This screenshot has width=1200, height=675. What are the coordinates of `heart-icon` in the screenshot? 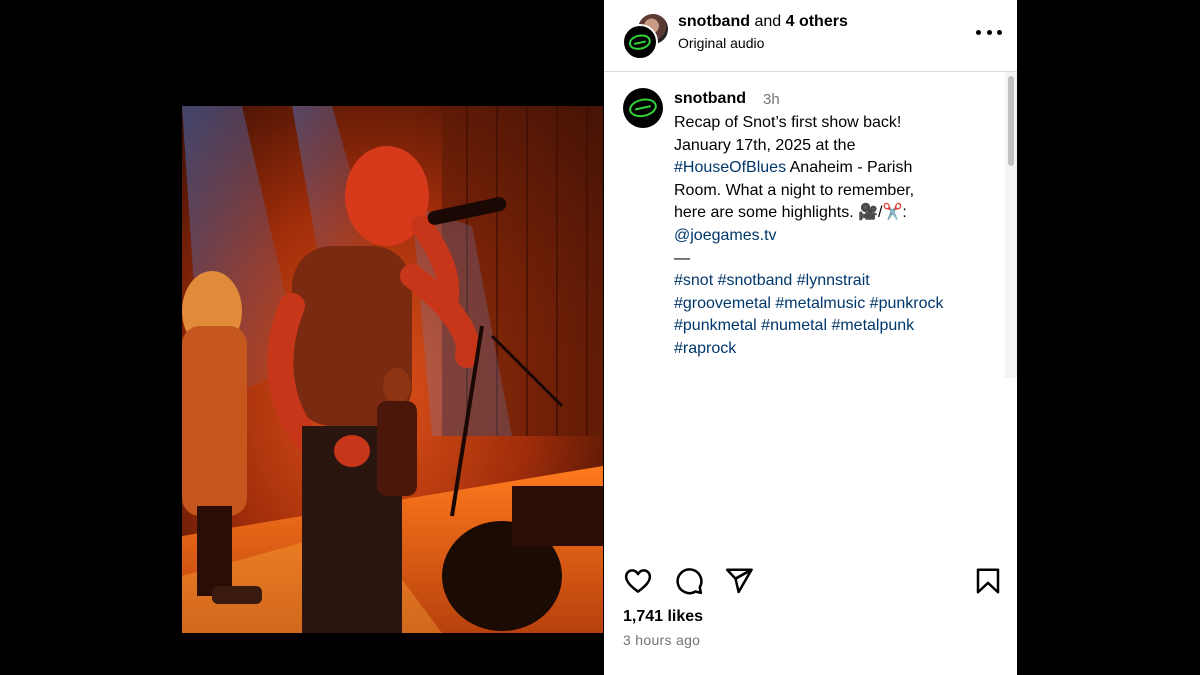 It's located at (638, 581).